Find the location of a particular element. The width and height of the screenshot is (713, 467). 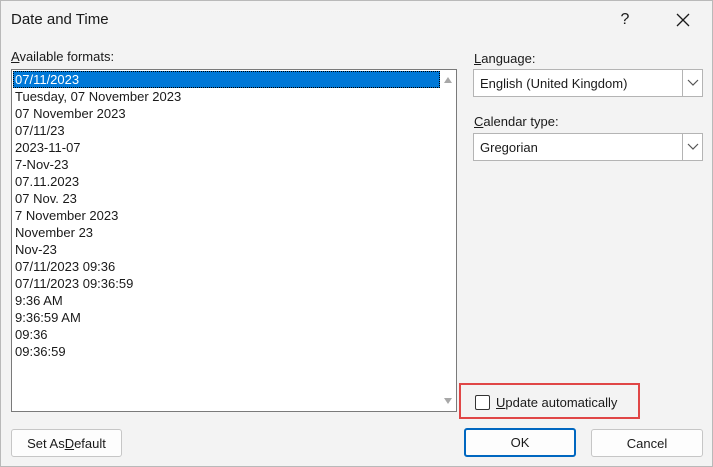

close-button is located at coordinates (683, 20).